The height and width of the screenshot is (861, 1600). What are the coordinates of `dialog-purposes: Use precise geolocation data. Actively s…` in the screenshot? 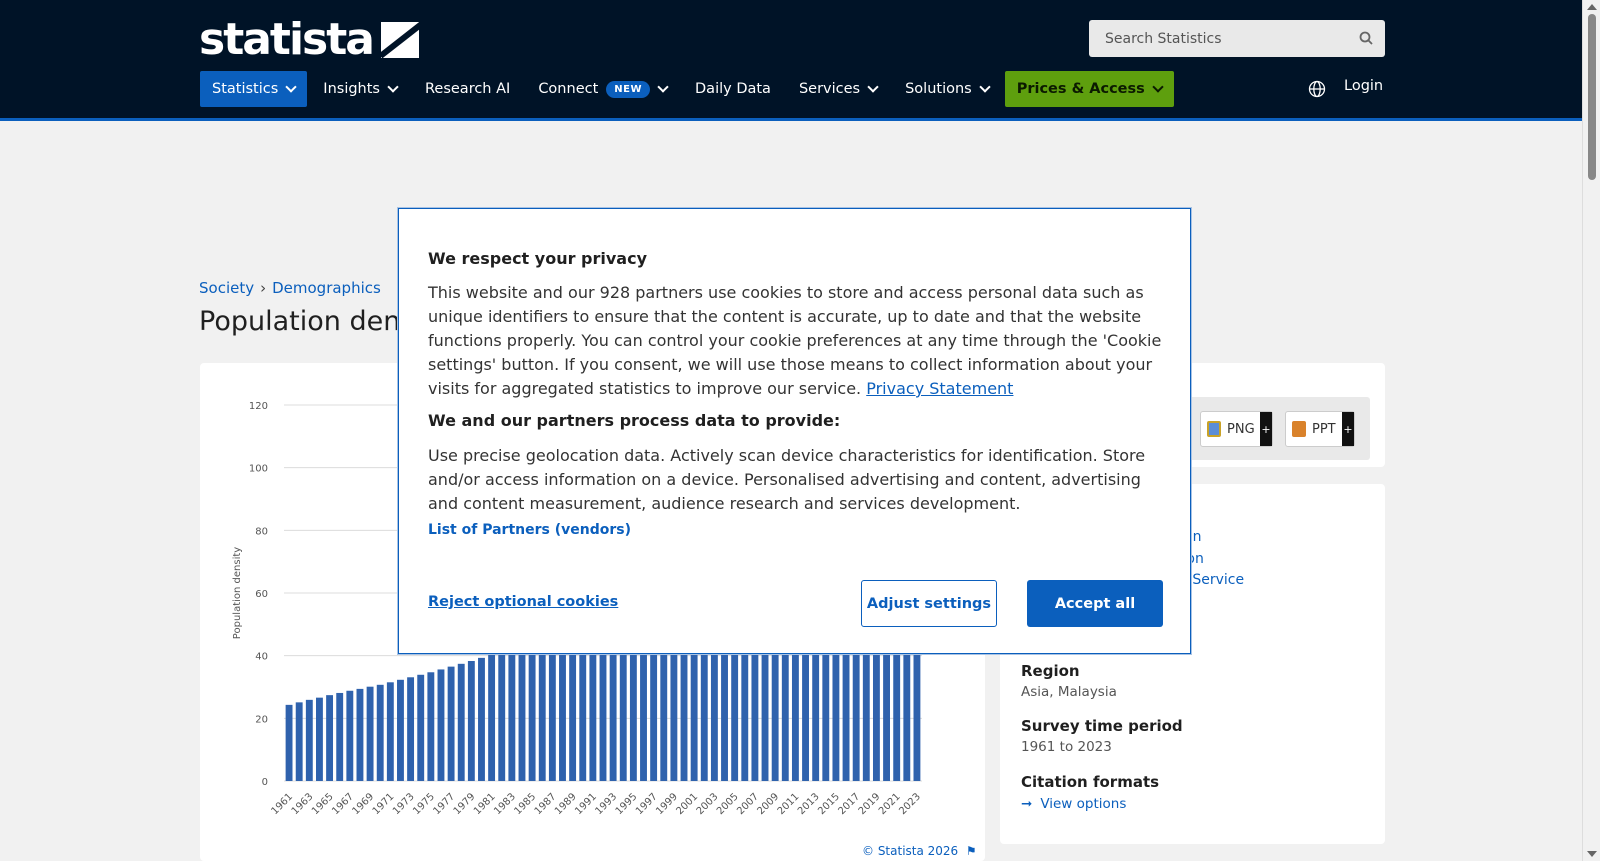 It's located at (787, 479).